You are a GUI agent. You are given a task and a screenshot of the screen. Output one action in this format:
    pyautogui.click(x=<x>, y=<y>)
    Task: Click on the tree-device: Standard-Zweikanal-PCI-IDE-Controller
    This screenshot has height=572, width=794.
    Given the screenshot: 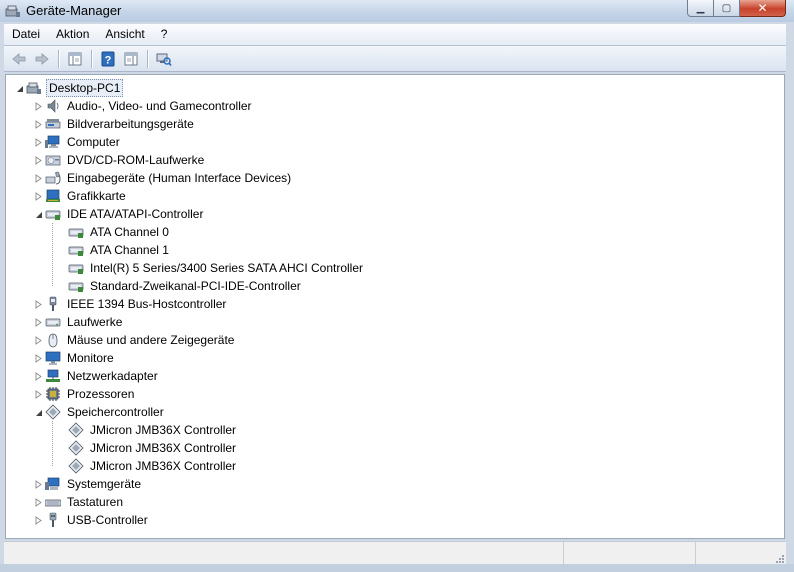 What is the action you would take?
    pyautogui.click(x=184, y=286)
    